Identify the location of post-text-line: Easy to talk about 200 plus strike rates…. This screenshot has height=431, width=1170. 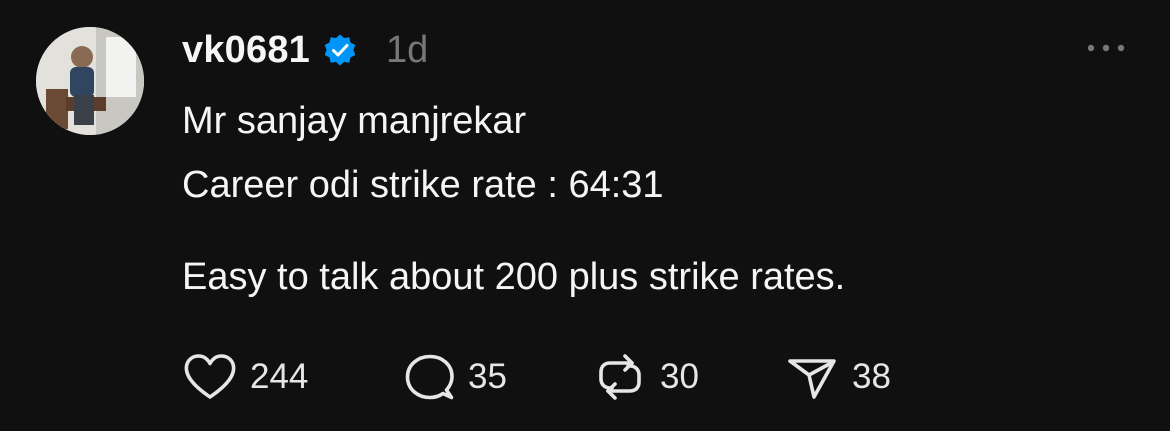
(514, 277).